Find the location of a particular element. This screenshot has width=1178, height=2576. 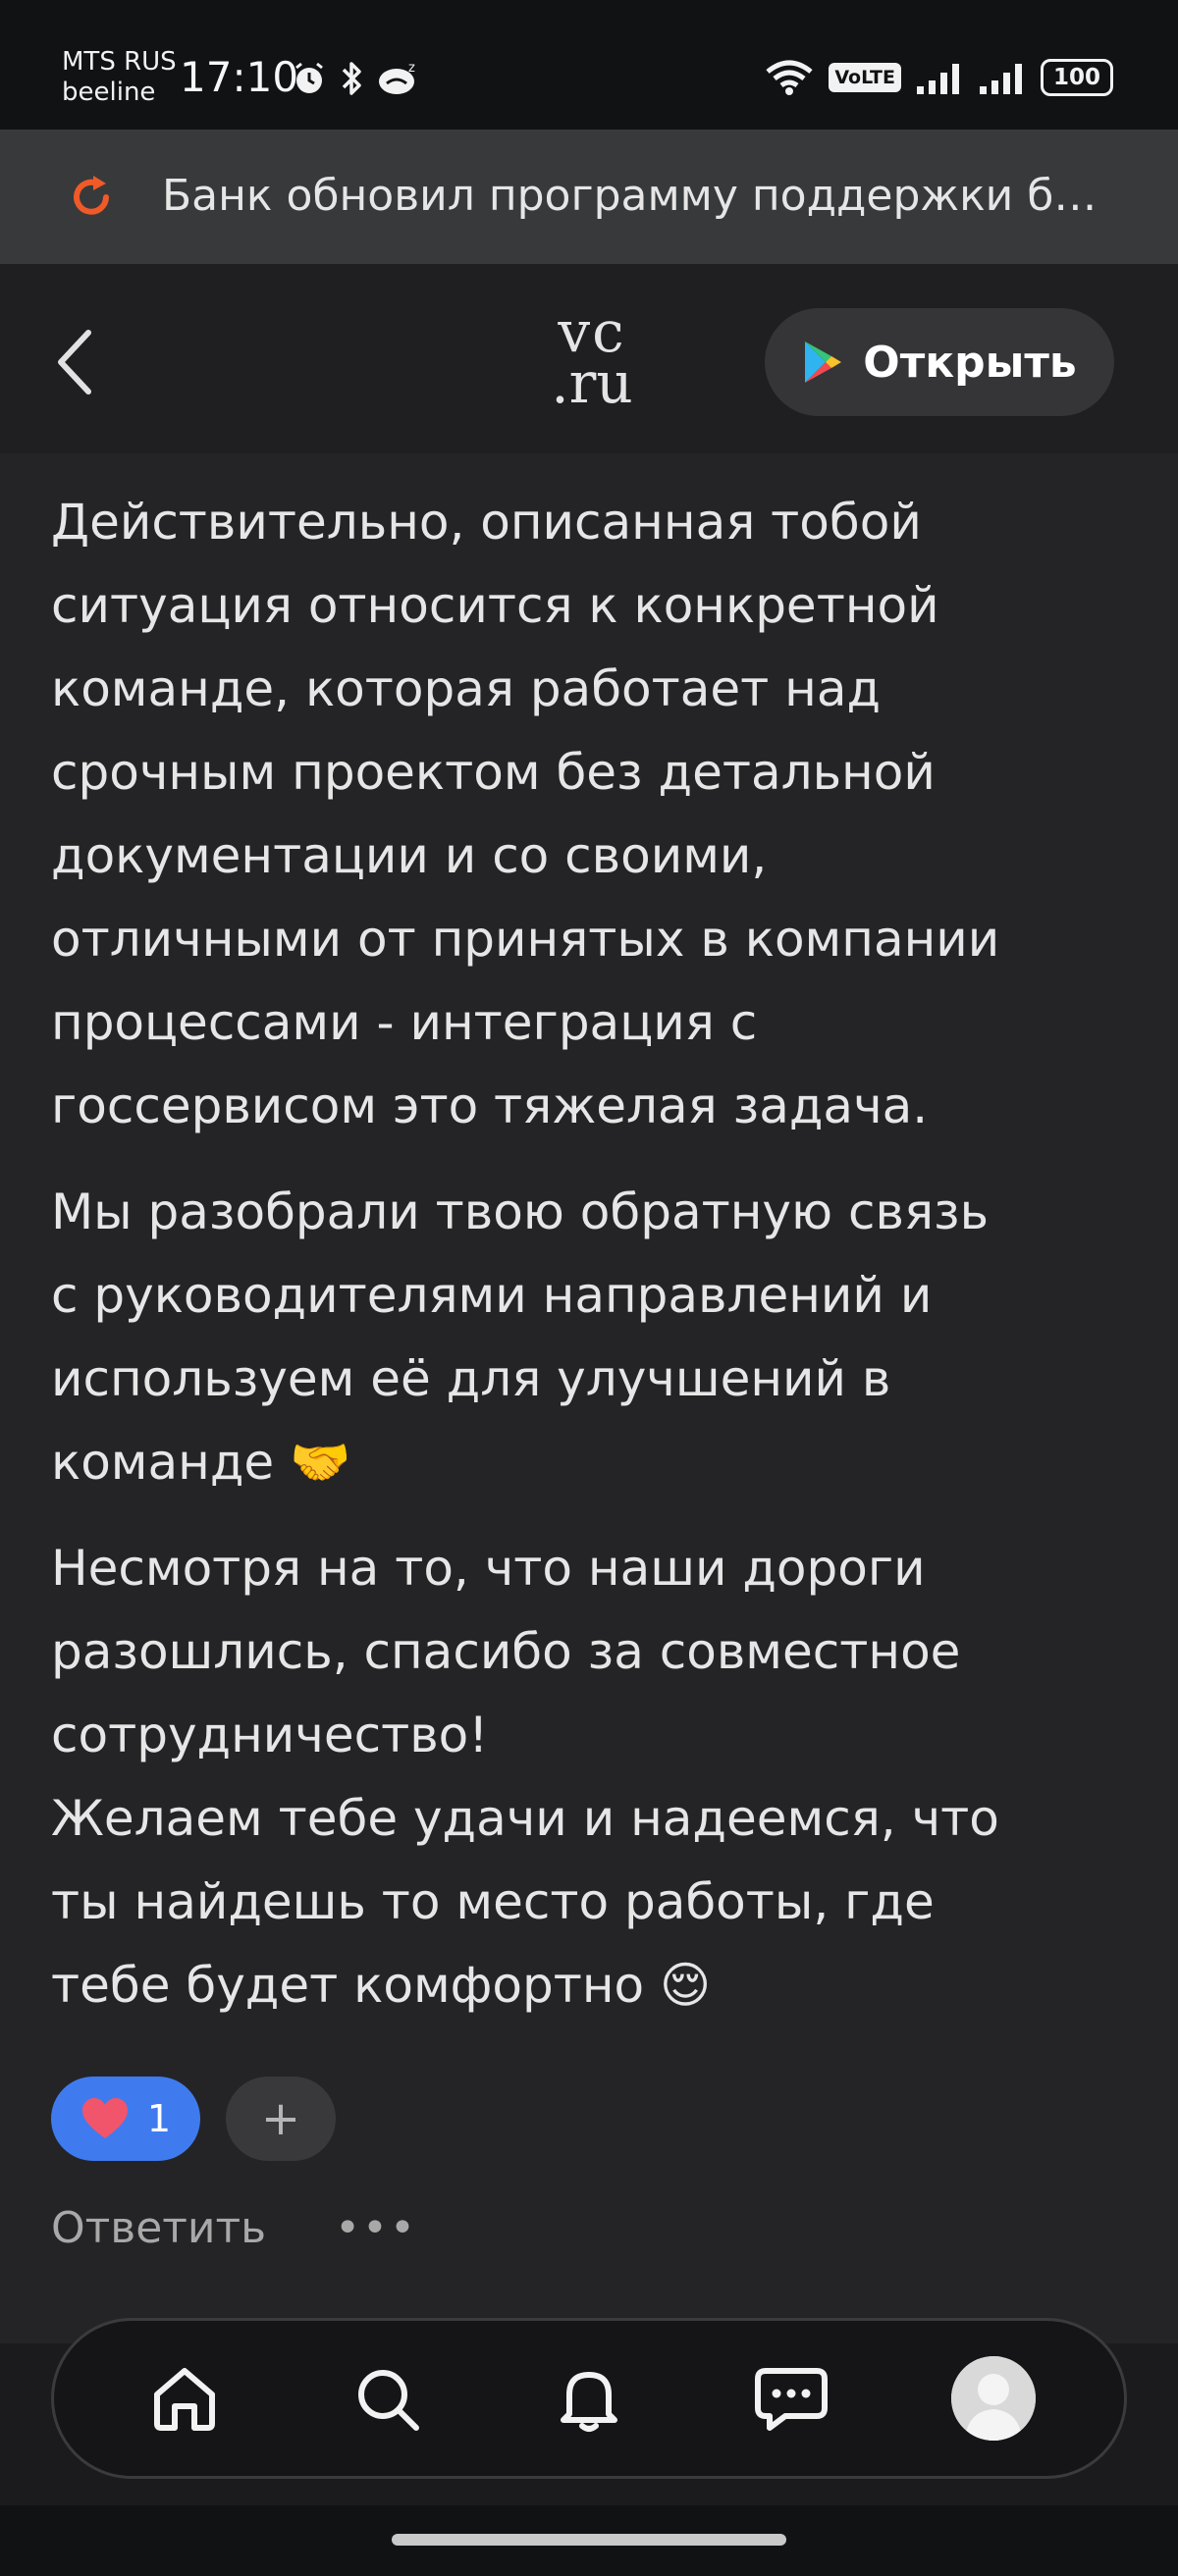

vc-ru-logo: vc .ru is located at coordinates (592, 357).